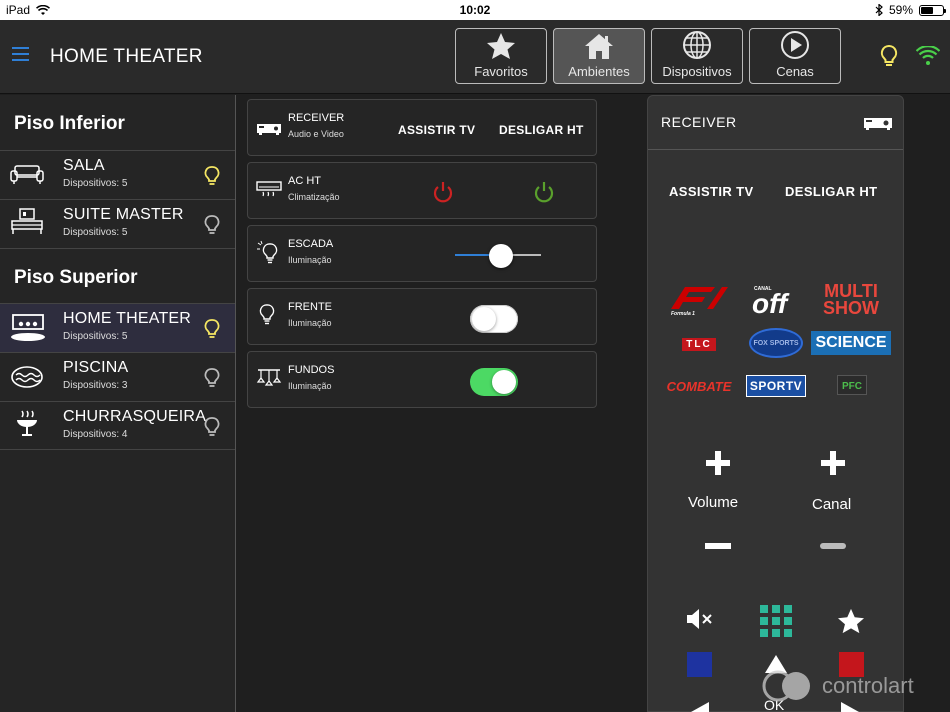 This screenshot has height=712, width=950. What do you see at coordinates (599, 56) in the screenshot?
I see `nav-ambientes-button: Ambientes` at bounding box center [599, 56].